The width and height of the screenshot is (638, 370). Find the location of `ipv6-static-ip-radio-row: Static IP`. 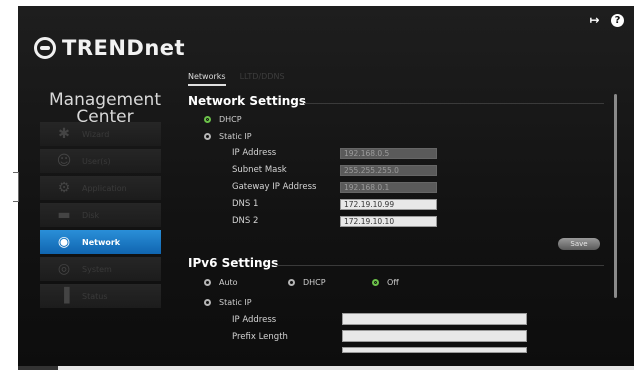

ipv6-static-ip-radio-row: Static IP is located at coordinates (228, 302).